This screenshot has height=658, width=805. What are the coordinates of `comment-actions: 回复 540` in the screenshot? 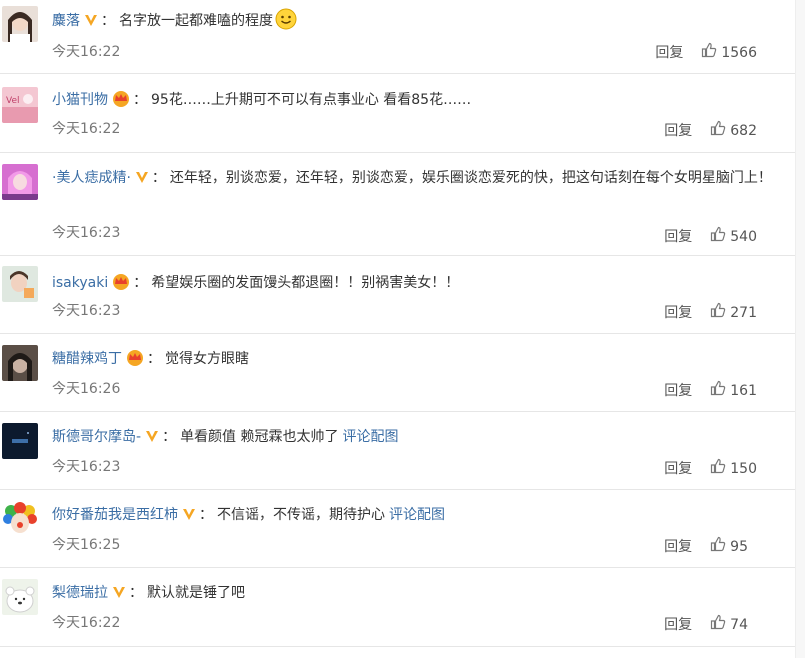 It's located at (710, 237).